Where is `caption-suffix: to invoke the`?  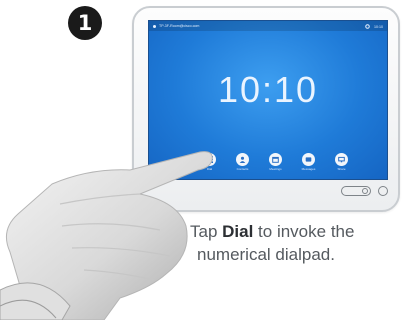 caption-suffix: to invoke the is located at coordinates (304, 231).